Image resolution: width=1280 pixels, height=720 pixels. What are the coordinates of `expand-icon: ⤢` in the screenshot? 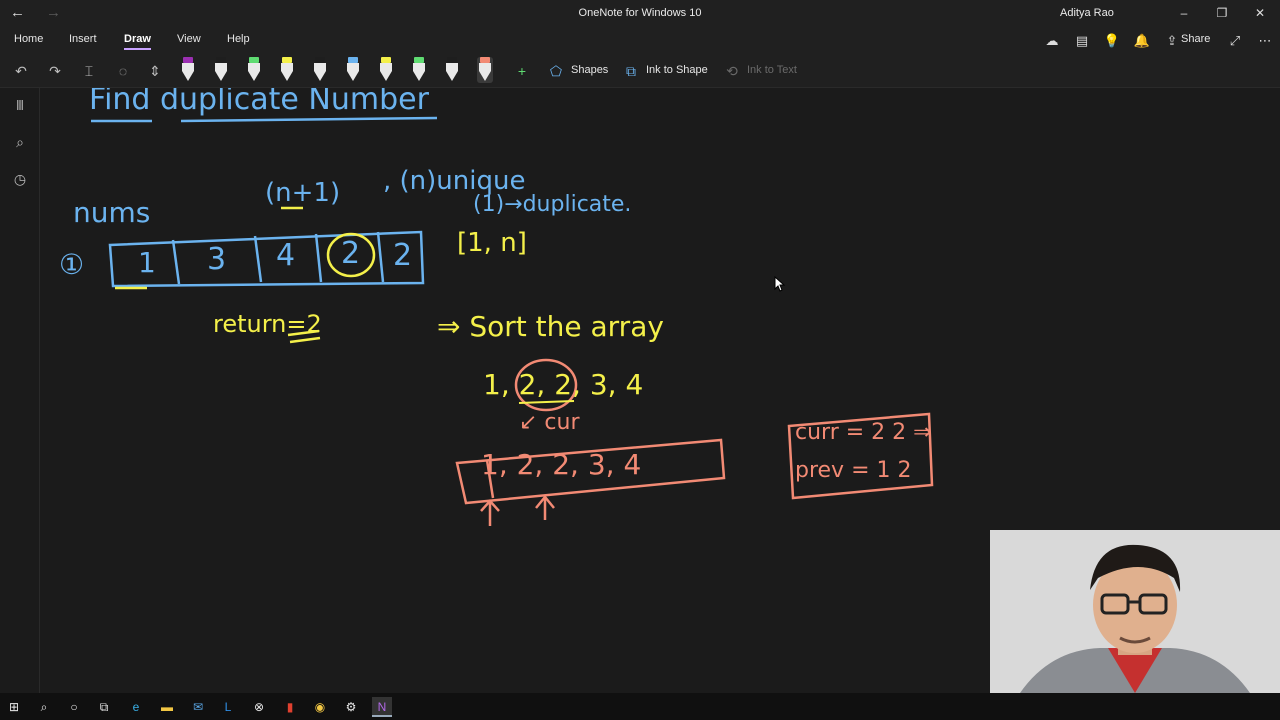 It's located at (1235, 41).